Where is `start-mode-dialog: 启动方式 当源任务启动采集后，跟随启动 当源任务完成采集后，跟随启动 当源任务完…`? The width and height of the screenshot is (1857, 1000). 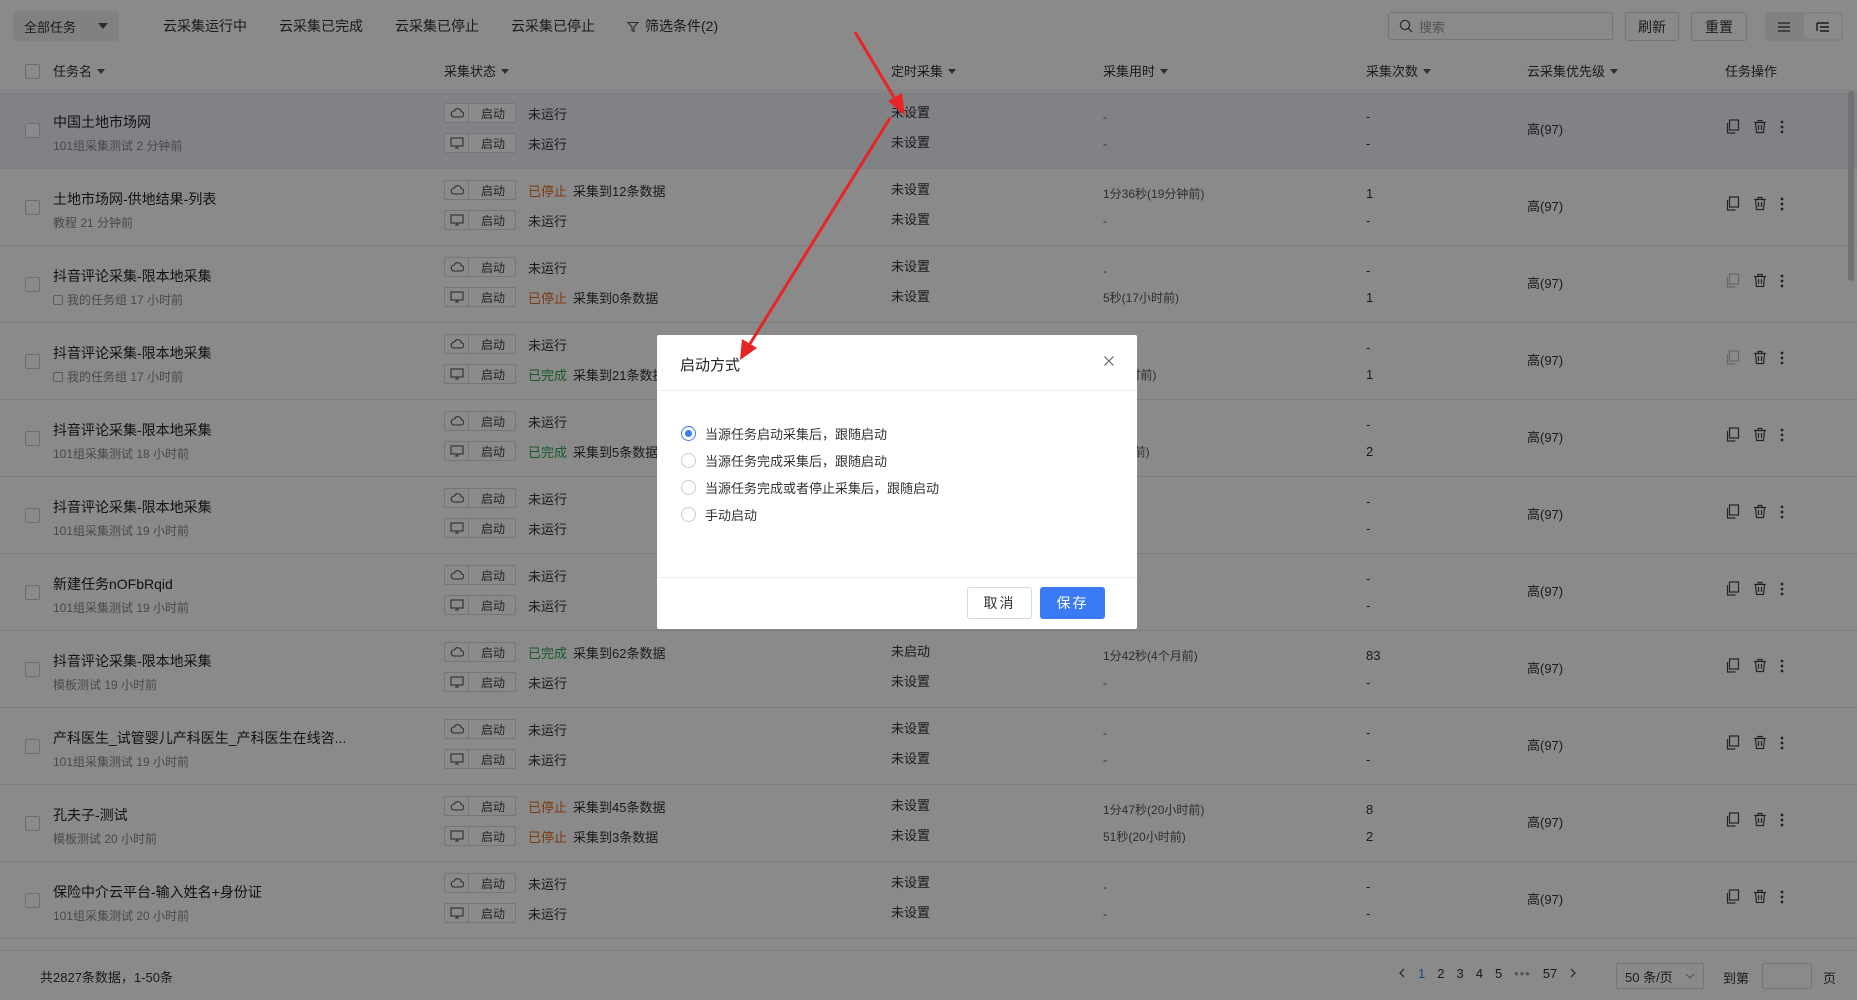
start-mode-dialog: 启动方式 当源任务启动采集后，跟随启动 当源任务完成采集后，跟随启动 当源任务完… is located at coordinates (897, 482).